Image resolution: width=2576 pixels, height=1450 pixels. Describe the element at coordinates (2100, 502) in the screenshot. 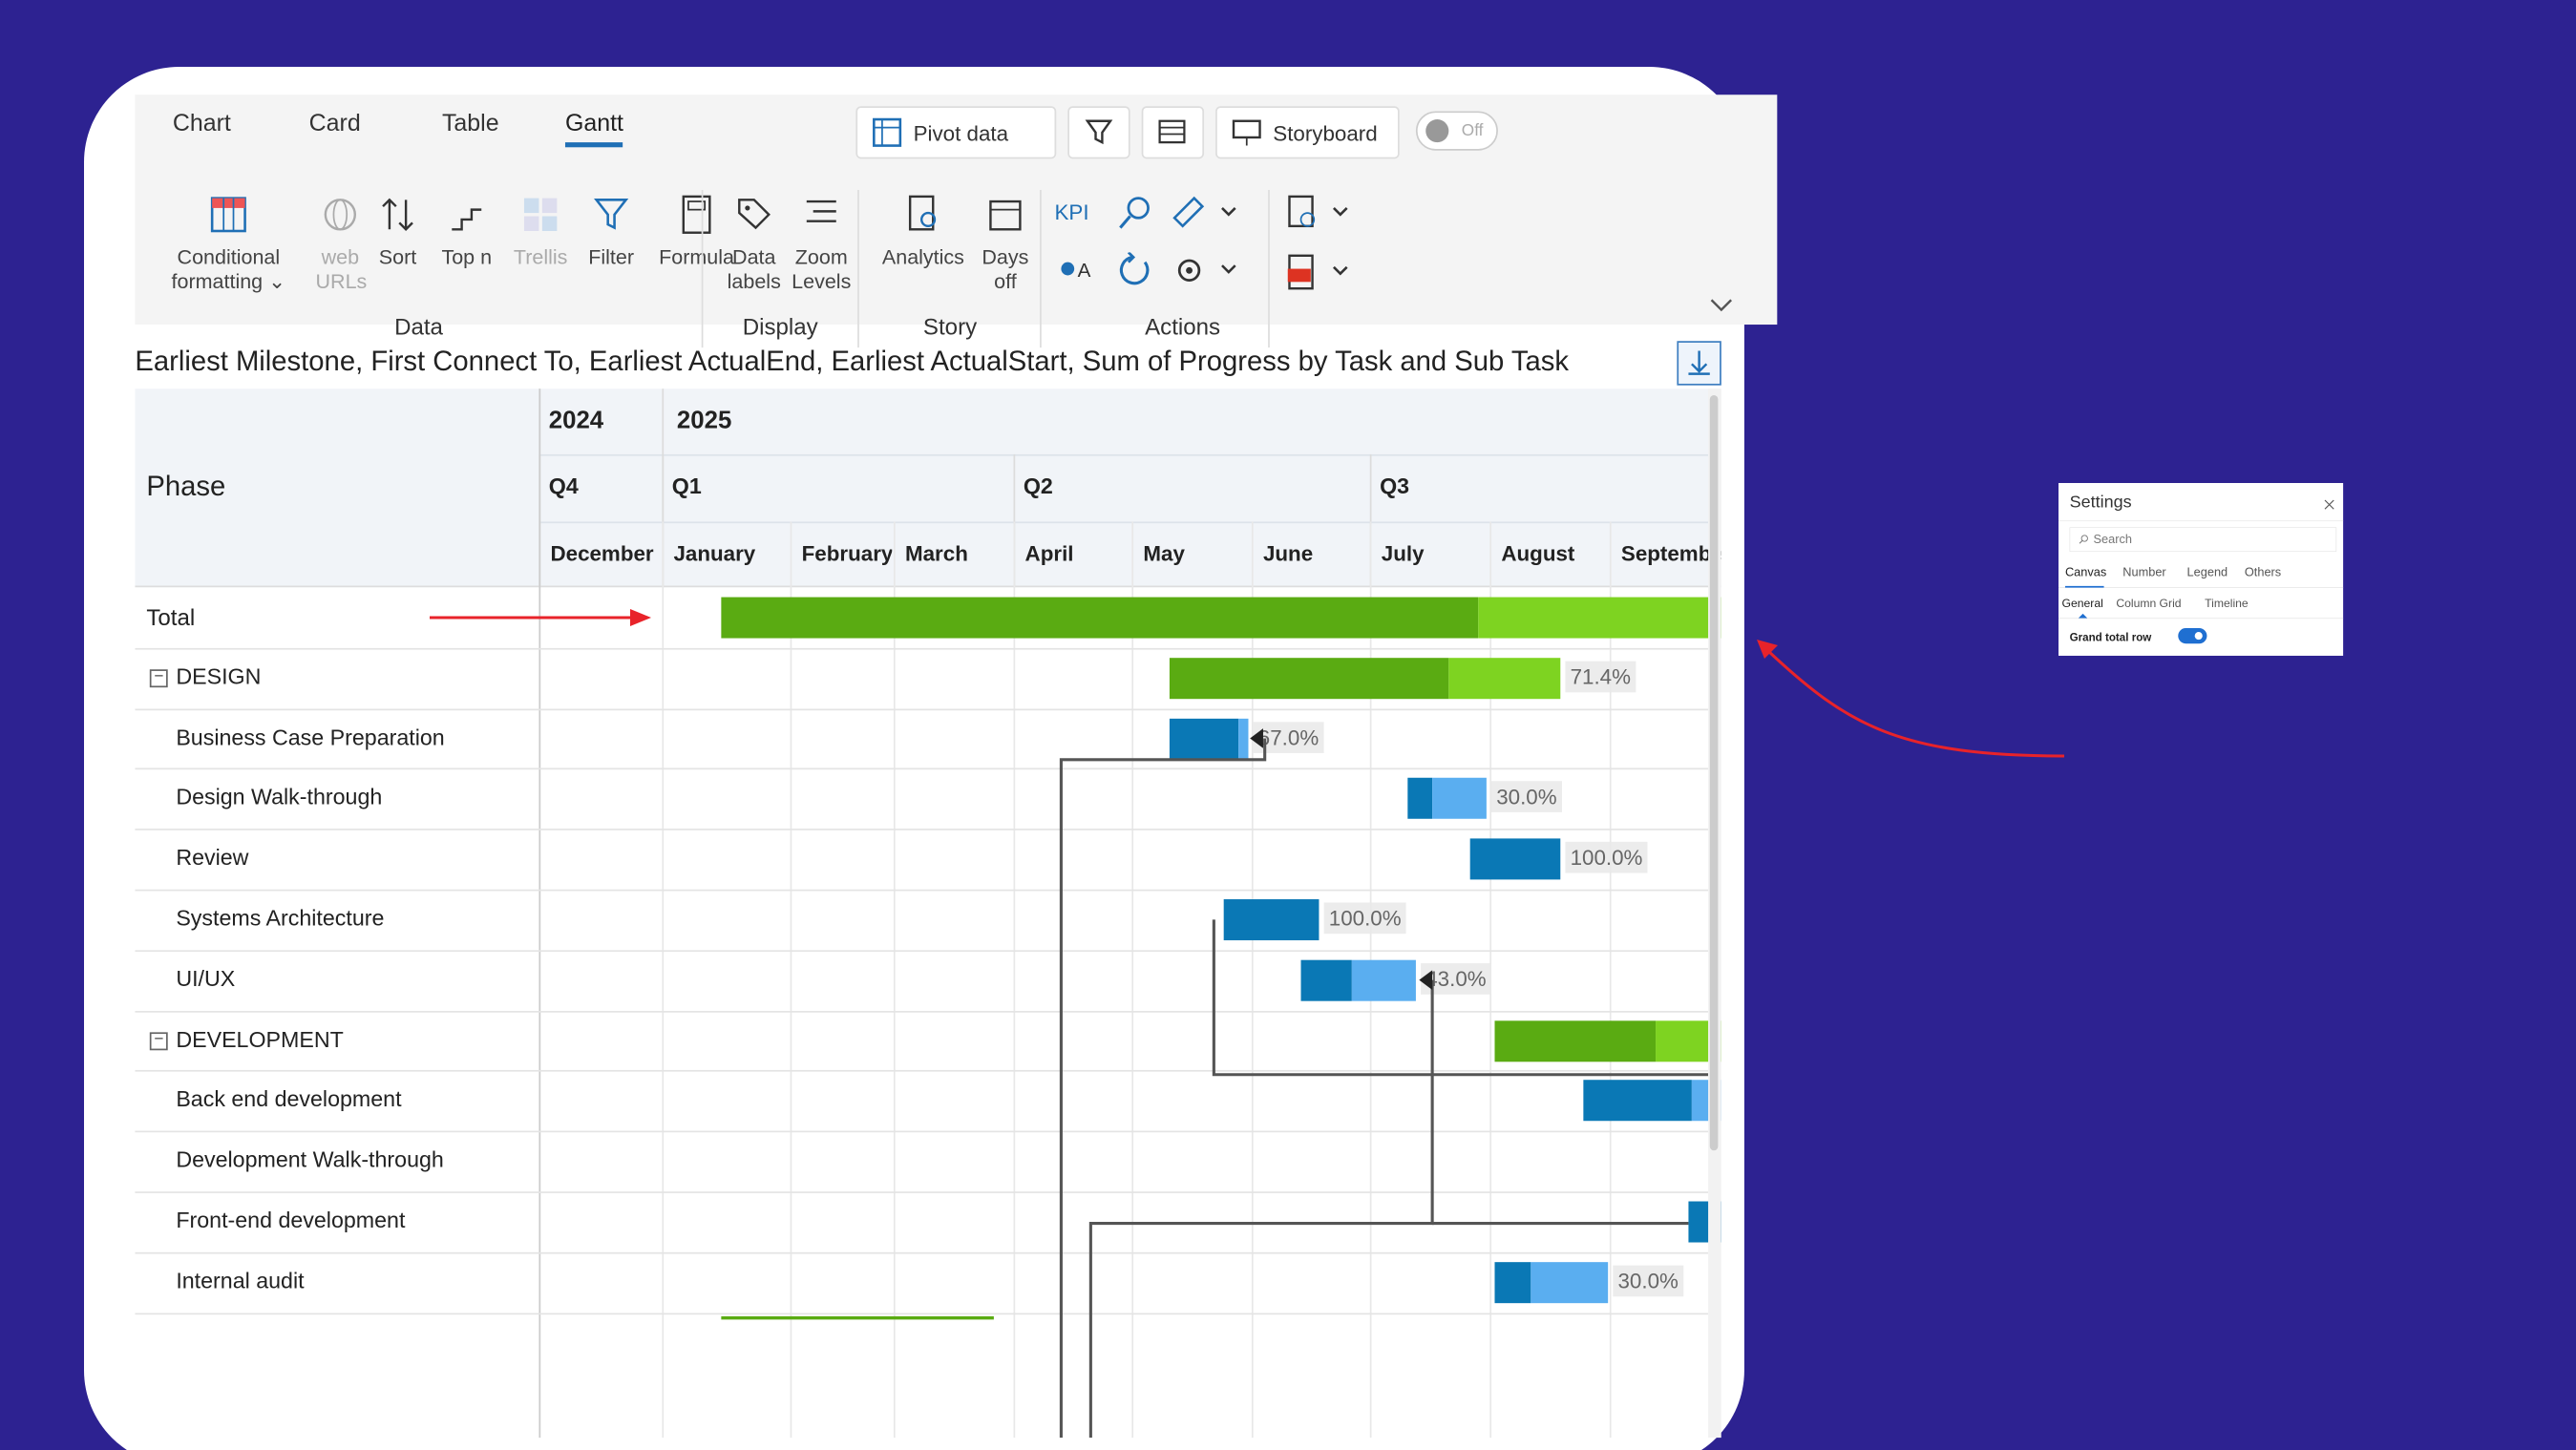

I see `settings-title: Settings` at that location.